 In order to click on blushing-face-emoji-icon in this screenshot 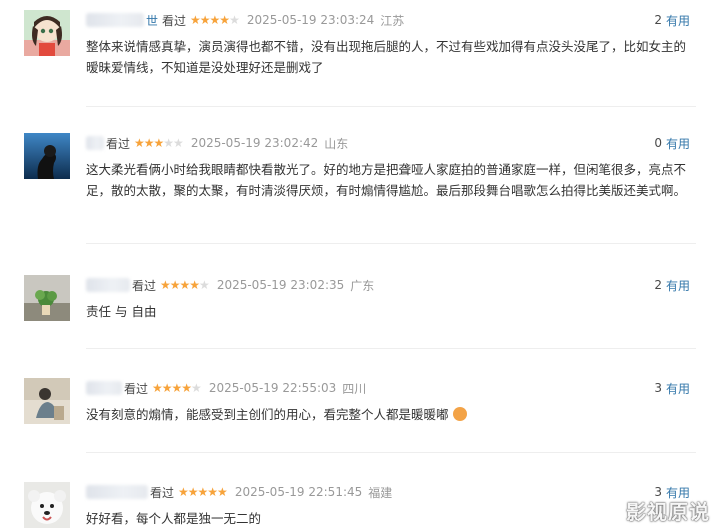, I will do `click(459, 414)`.